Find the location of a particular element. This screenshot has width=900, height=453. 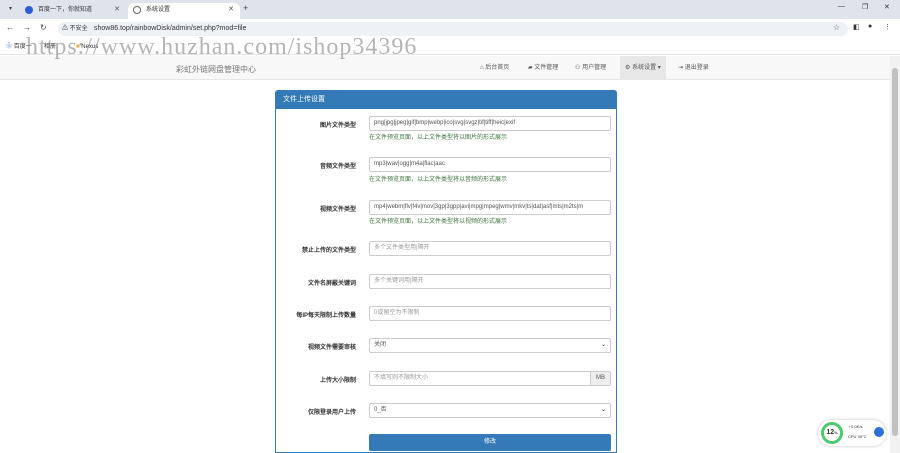

bookmark-star-icon: ☆ is located at coordinates (836, 27).